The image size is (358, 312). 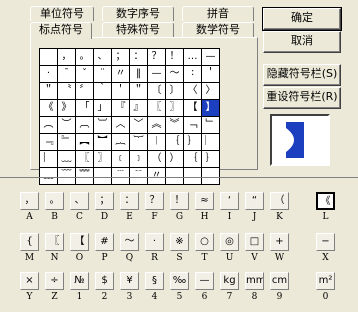 What do you see at coordinates (157, 91) in the screenshot?
I see `symbol-cell: 〔` at bounding box center [157, 91].